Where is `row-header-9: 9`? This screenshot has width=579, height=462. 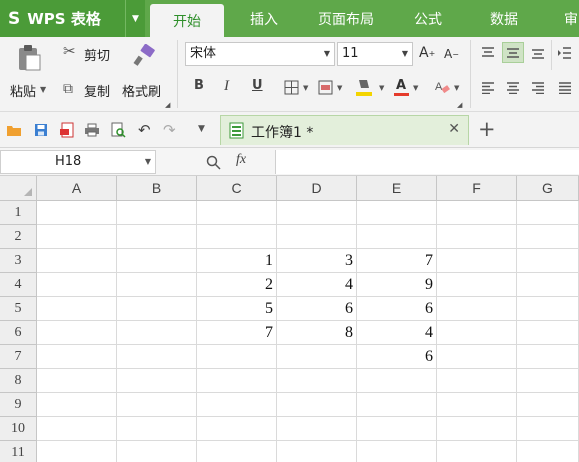 row-header-9: 9 is located at coordinates (18, 405).